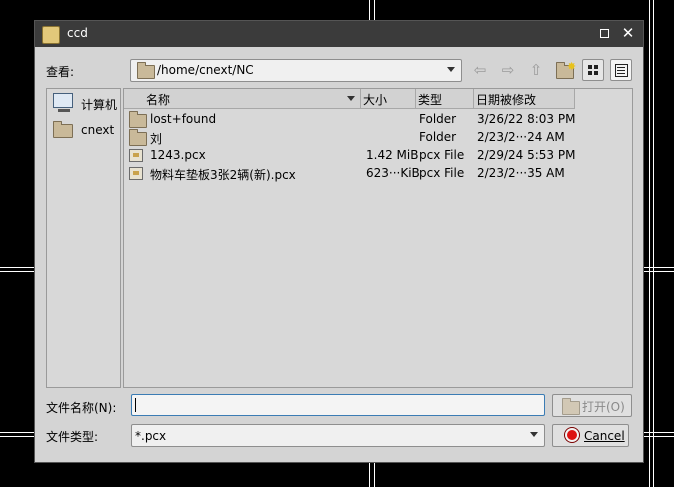  I want to click on filetype-combobox: *.pcx, so click(338, 435).